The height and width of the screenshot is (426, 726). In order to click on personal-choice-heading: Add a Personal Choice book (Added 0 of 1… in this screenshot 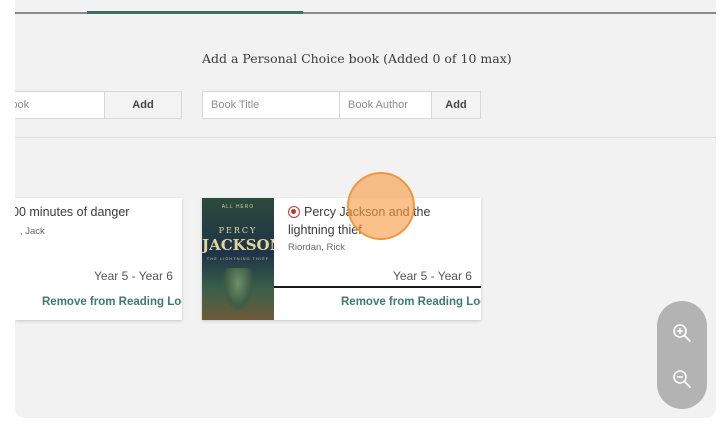, I will do `click(357, 58)`.